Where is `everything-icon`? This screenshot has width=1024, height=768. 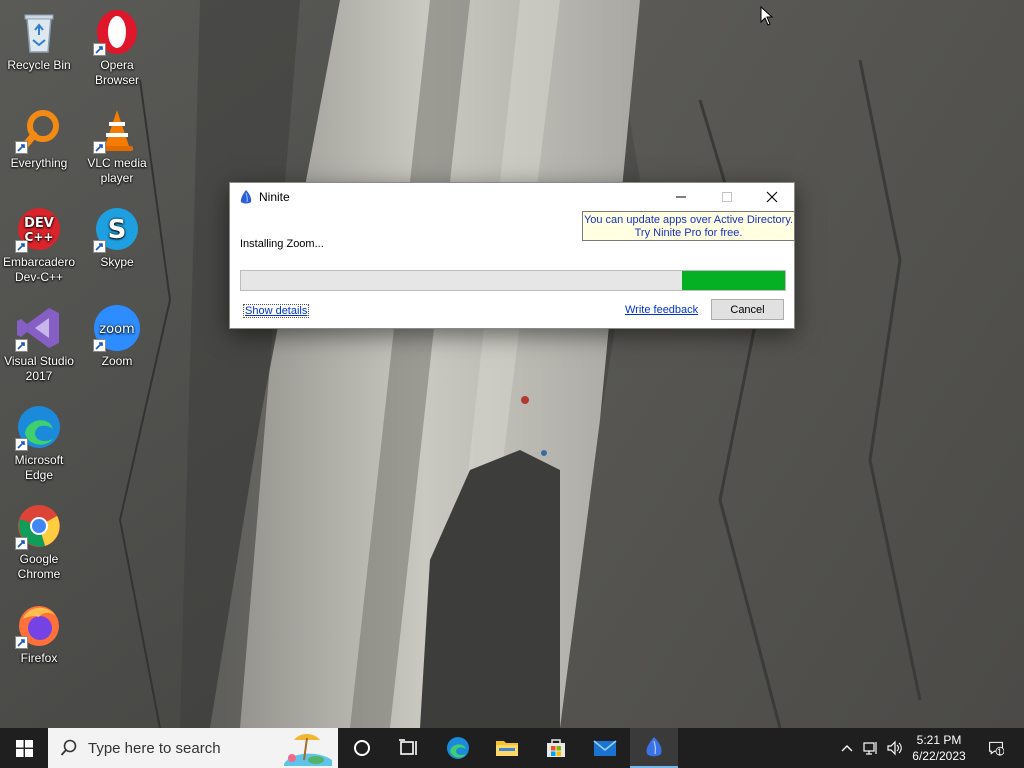 everything-icon is located at coordinates (39, 130).